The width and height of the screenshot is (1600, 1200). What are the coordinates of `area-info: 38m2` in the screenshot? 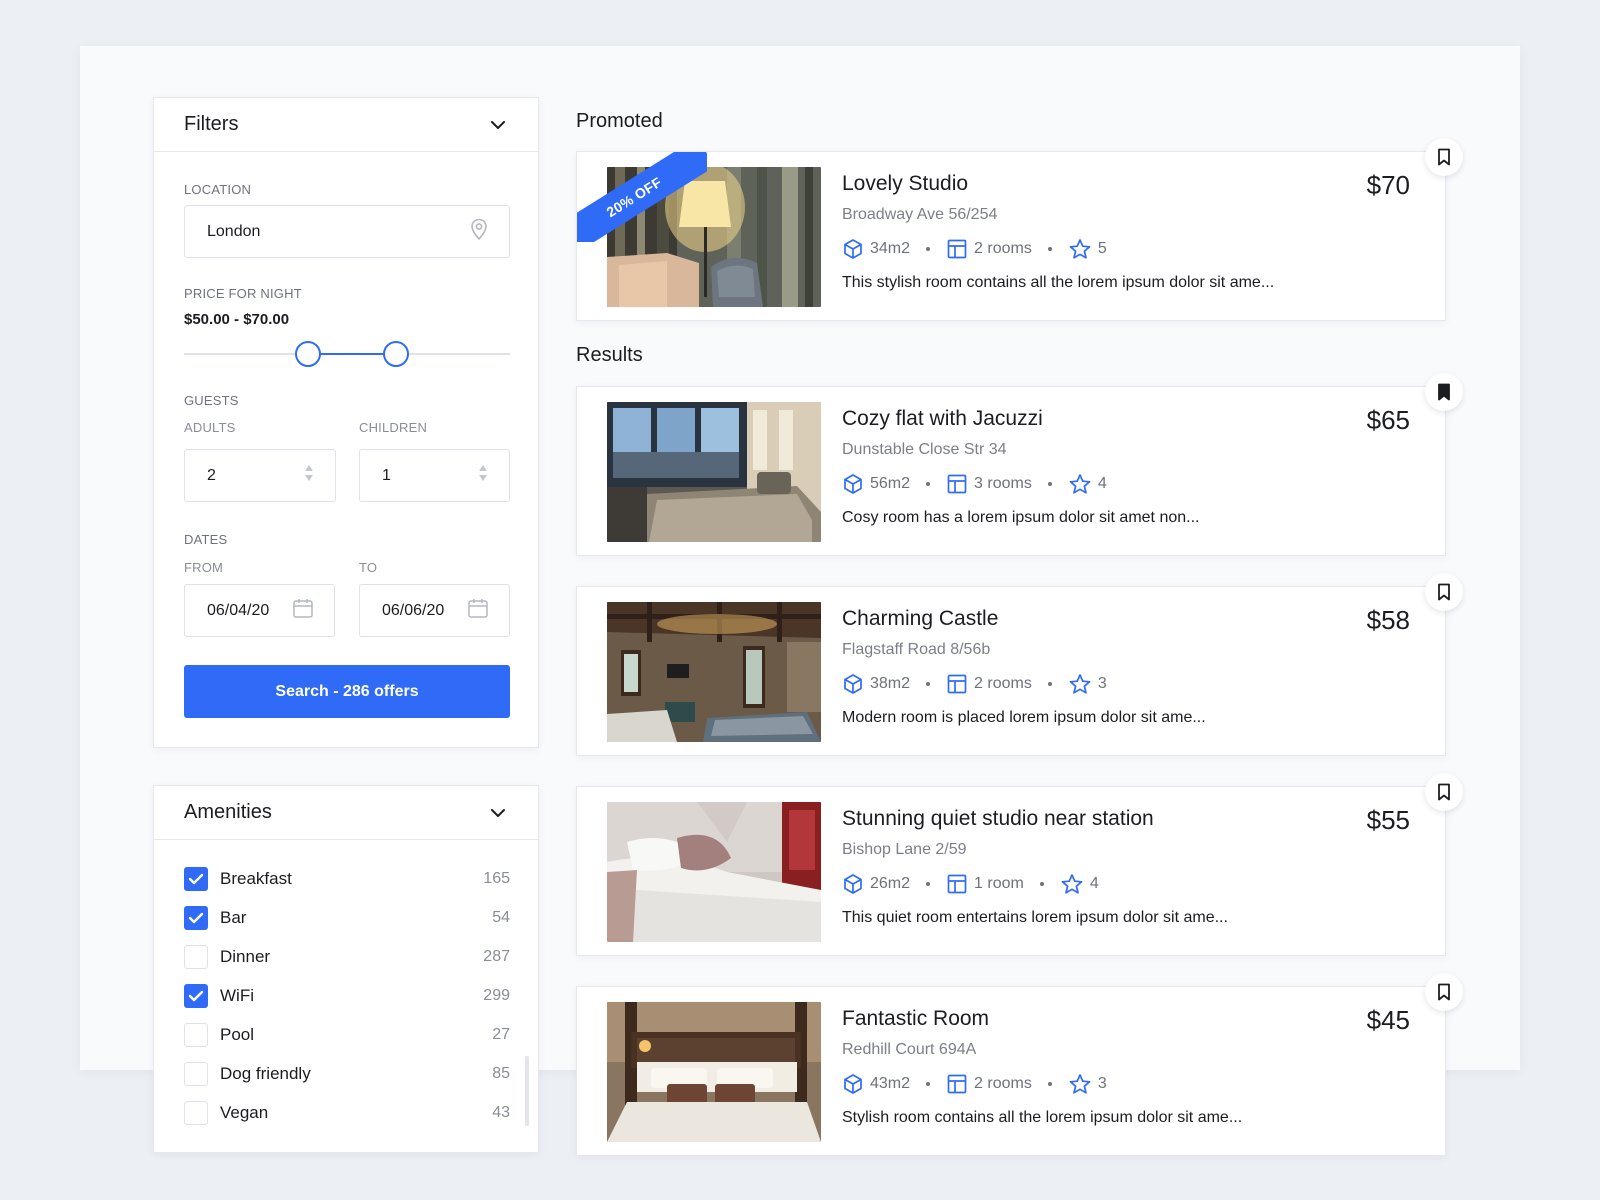 It's located at (876, 684).